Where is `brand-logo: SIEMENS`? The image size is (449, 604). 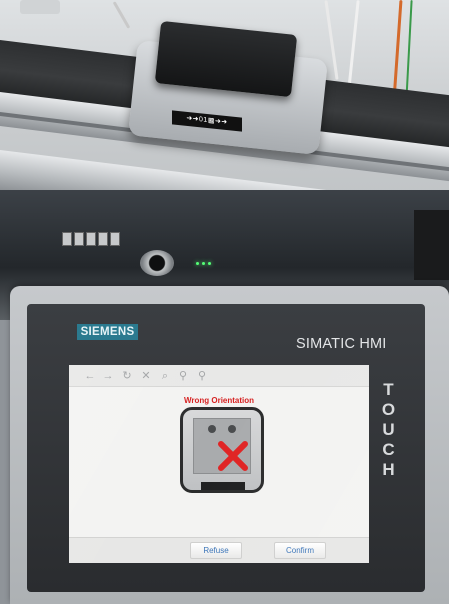
brand-logo: SIEMENS is located at coordinates (107, 332).